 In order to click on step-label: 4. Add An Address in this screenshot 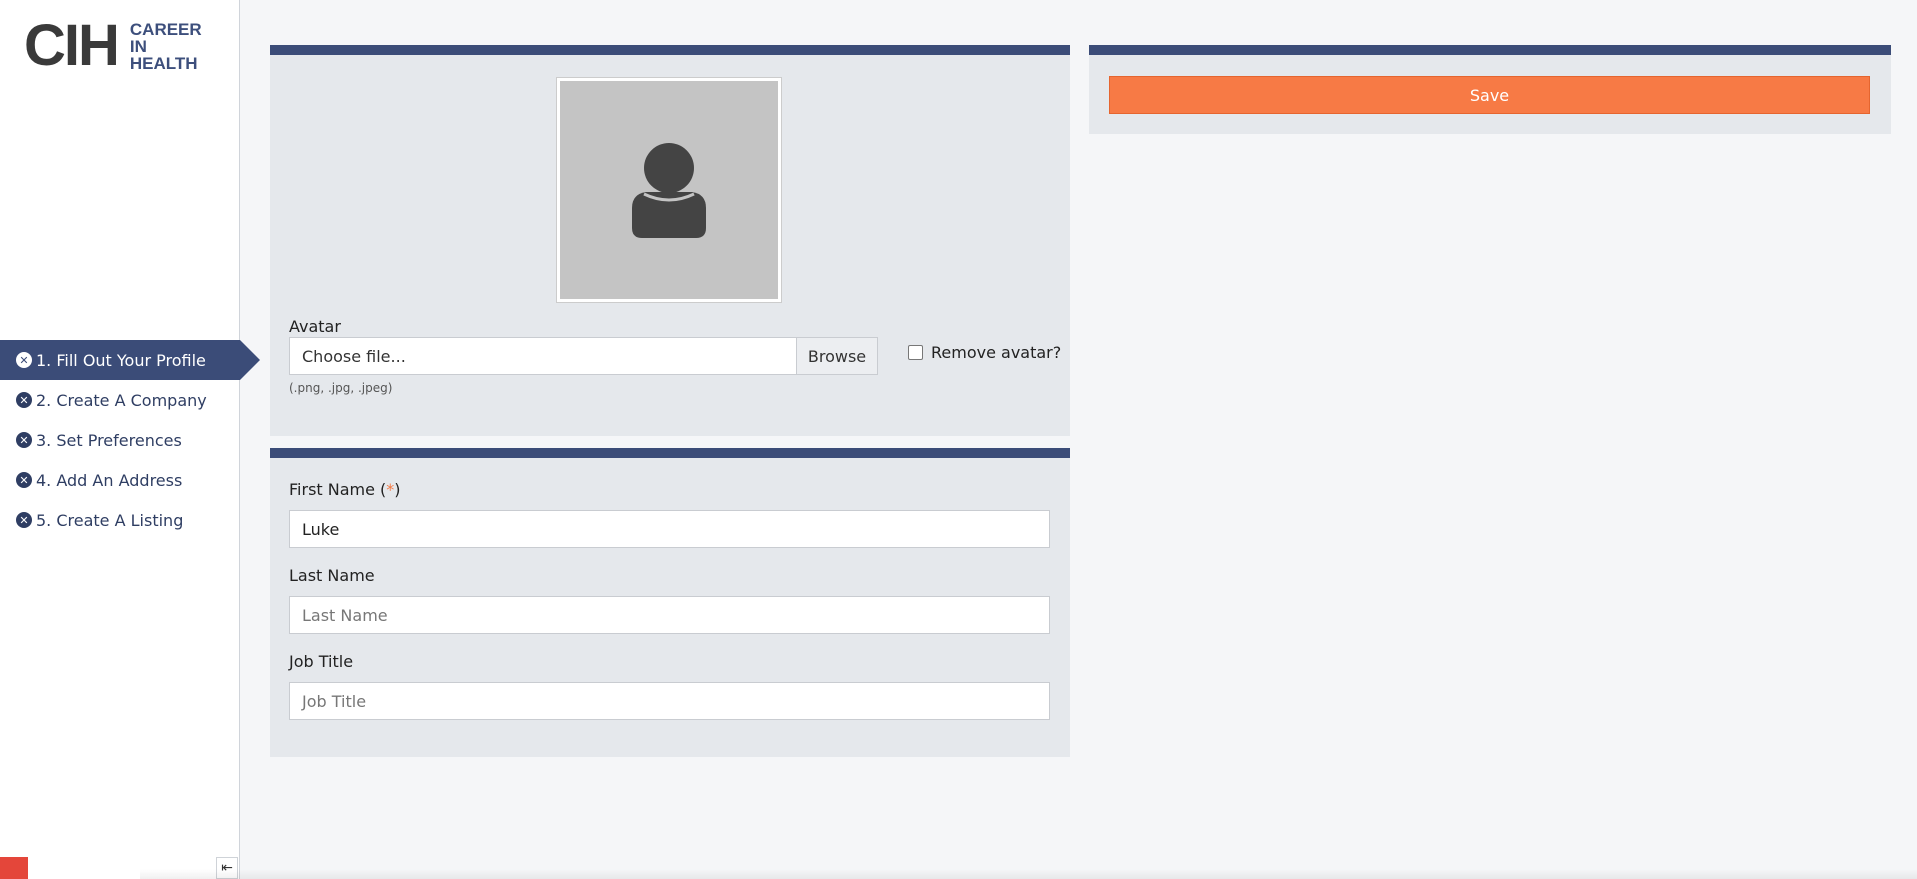, I will do `click(109, 480)`.